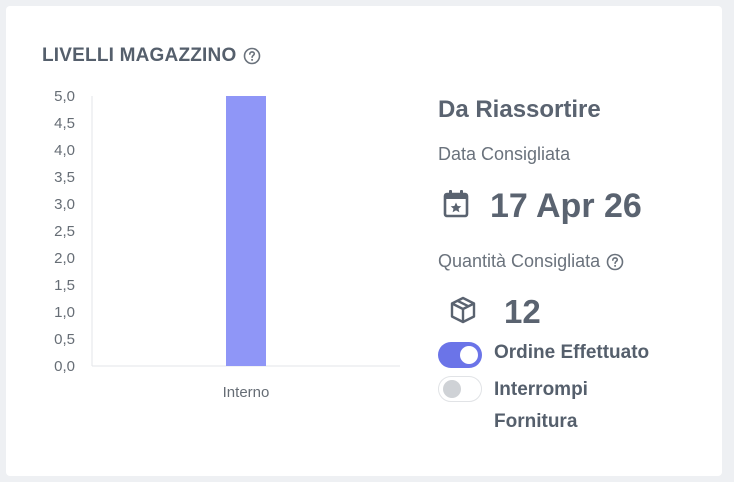 Image resolution: width=734 pixels, height=482 pixels. I want to click on stop-supply-toggle-row: Interrompi Fornitura, so click(521, 407).